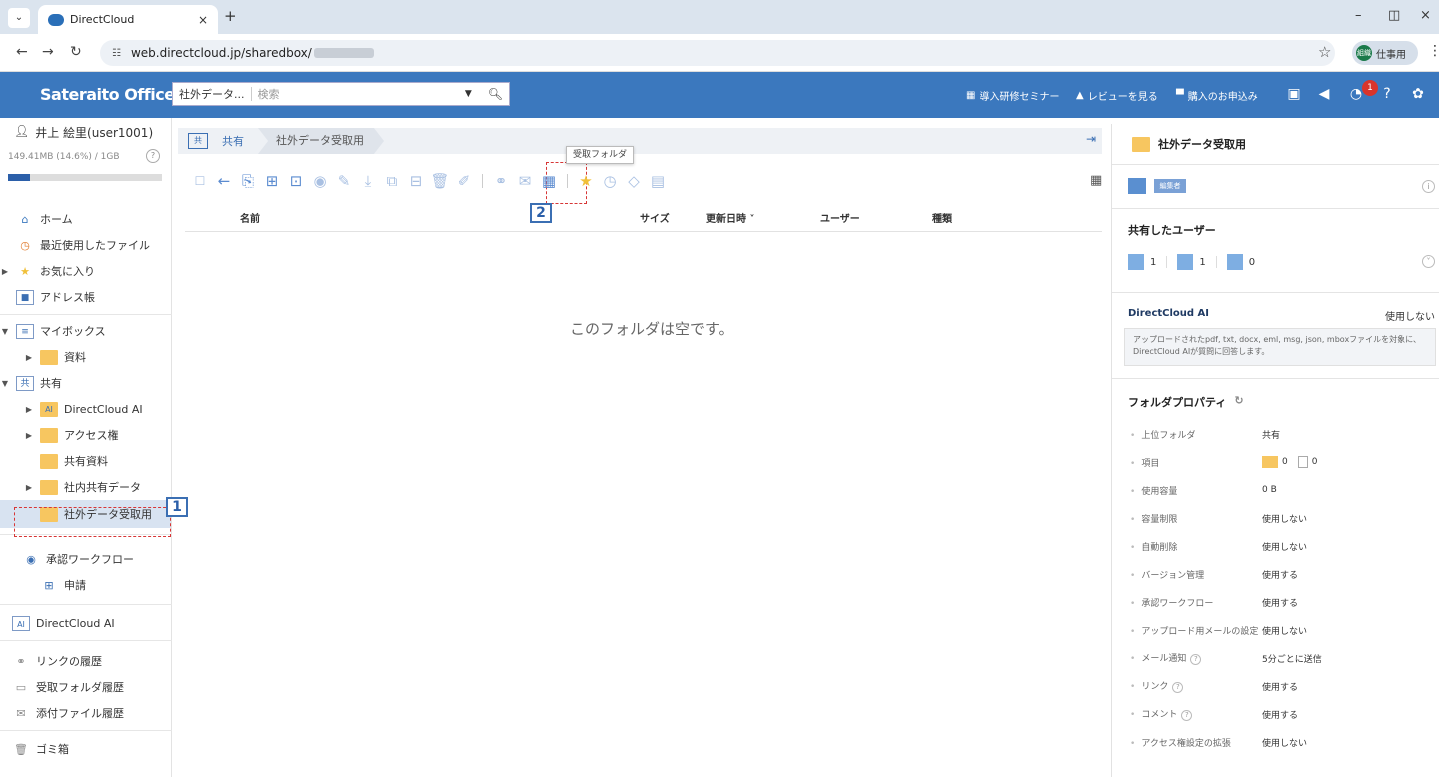 This screenshot has height=777, width=1439. What do you see at coordinates (85, 271) in the screenshot?
I see `sidebar-item-favorites: ▶ ★ お気に入り` at bounding box center [85, 271].